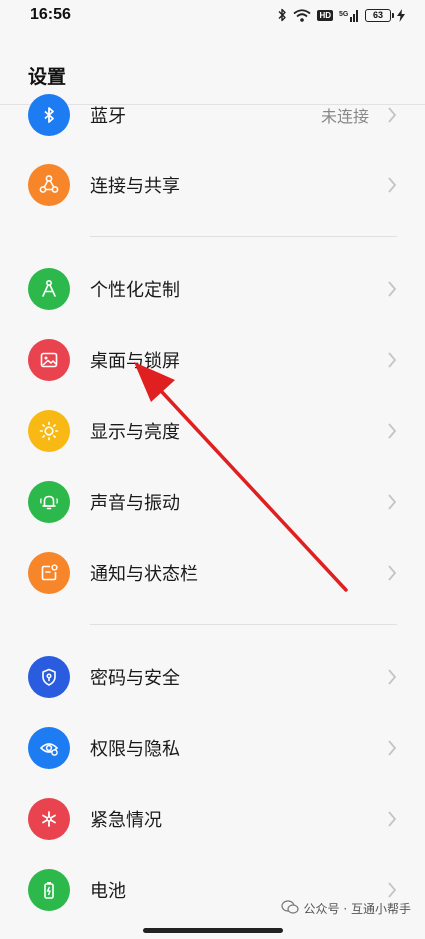  Describe the element at coordinates (289, 908) in the screenshot. I see `wechat-icon` at that location.